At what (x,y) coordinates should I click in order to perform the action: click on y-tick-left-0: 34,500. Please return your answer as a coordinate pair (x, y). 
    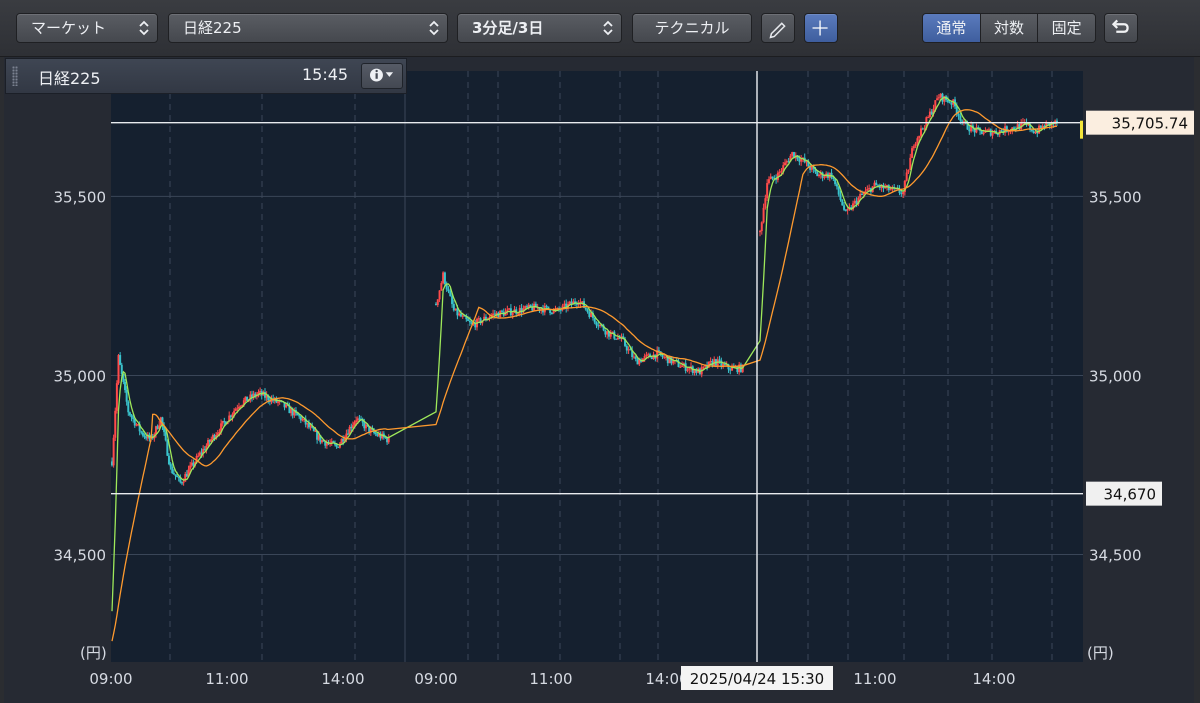
    Looking at the image, I should click on (80, 556).